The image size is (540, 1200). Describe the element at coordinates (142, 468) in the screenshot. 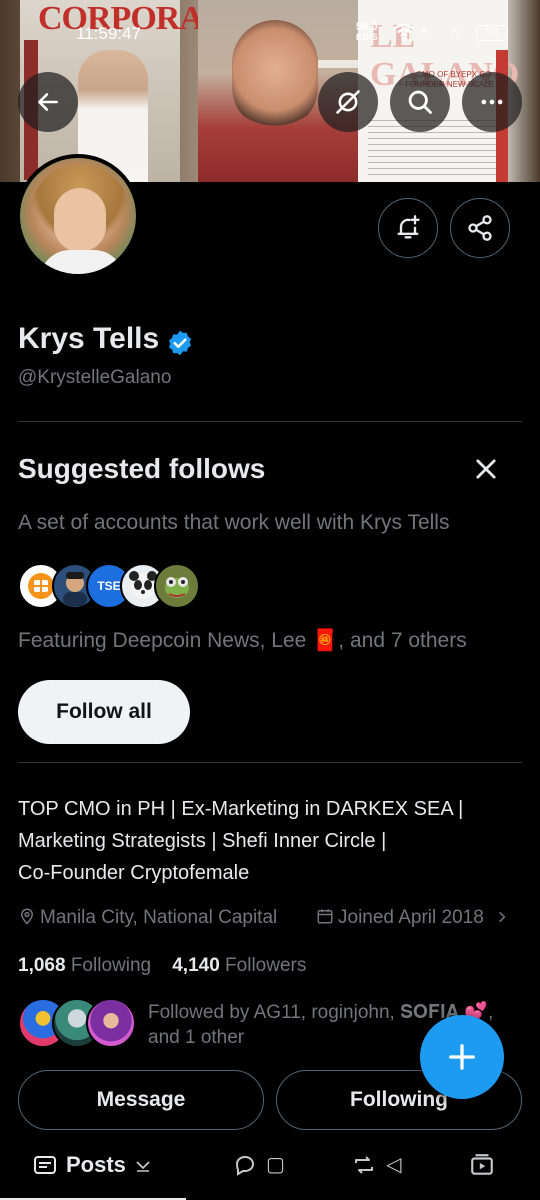

I see `suggested-follows-title: Suggested follows` at that location.